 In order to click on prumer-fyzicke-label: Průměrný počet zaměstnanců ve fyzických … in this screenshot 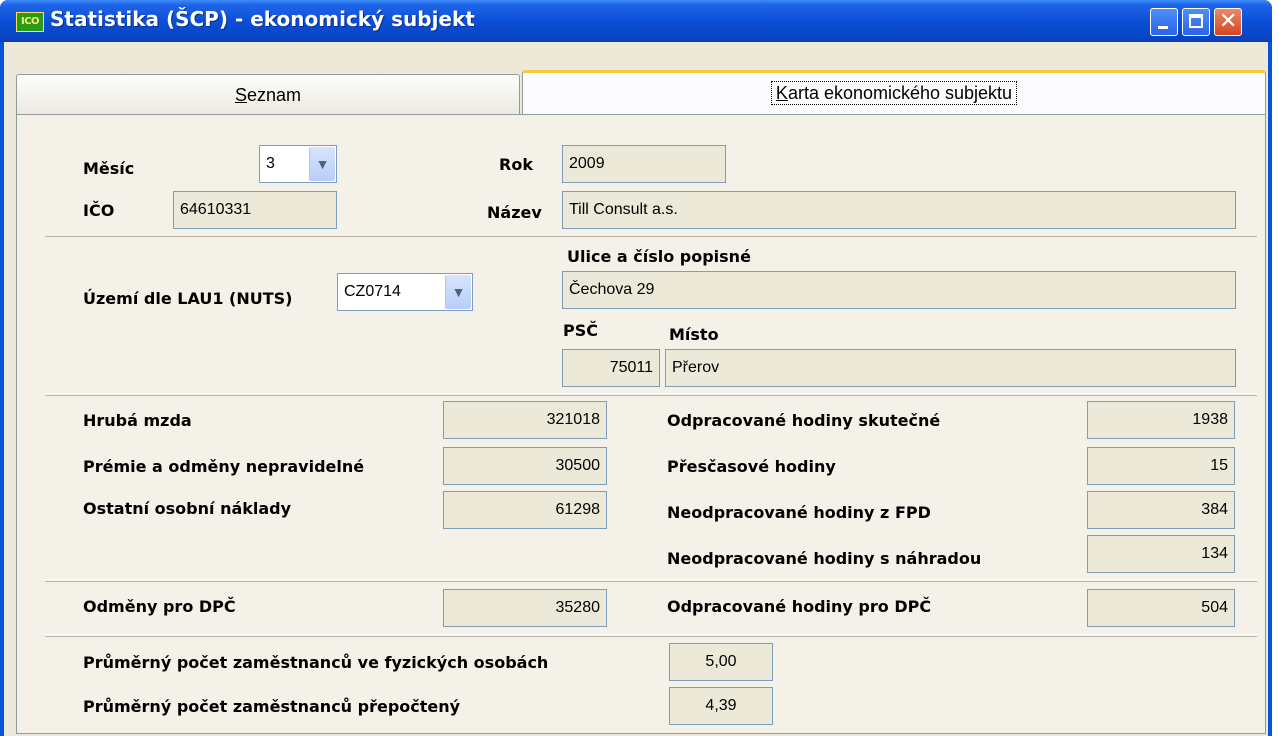, I will do `click(316, 662)`.